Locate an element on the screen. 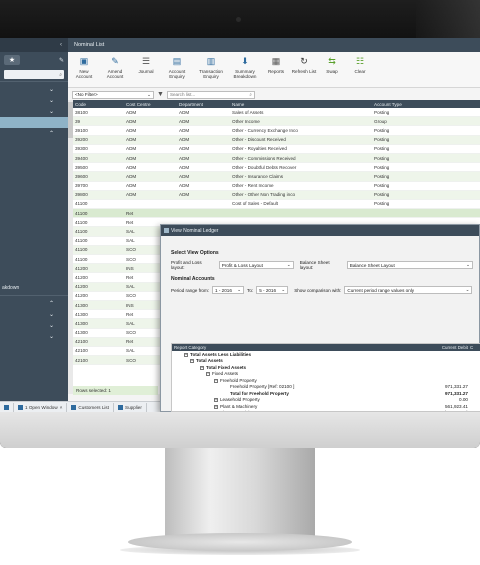 This screenshot has width=480, height=565. bs-layout-select: Balance Sheet Layout ⌄ is located at coordinates (409, 265).